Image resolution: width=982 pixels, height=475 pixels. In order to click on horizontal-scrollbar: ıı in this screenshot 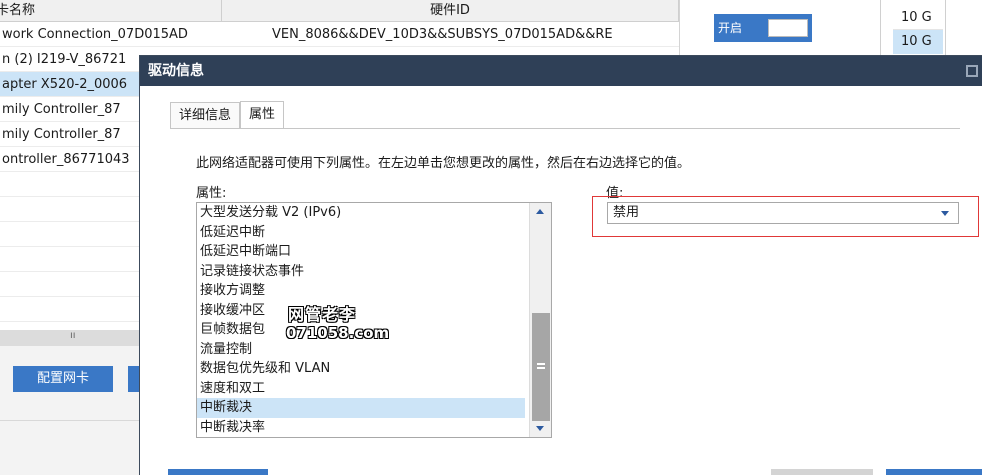, I will do `click(70, 338)`.